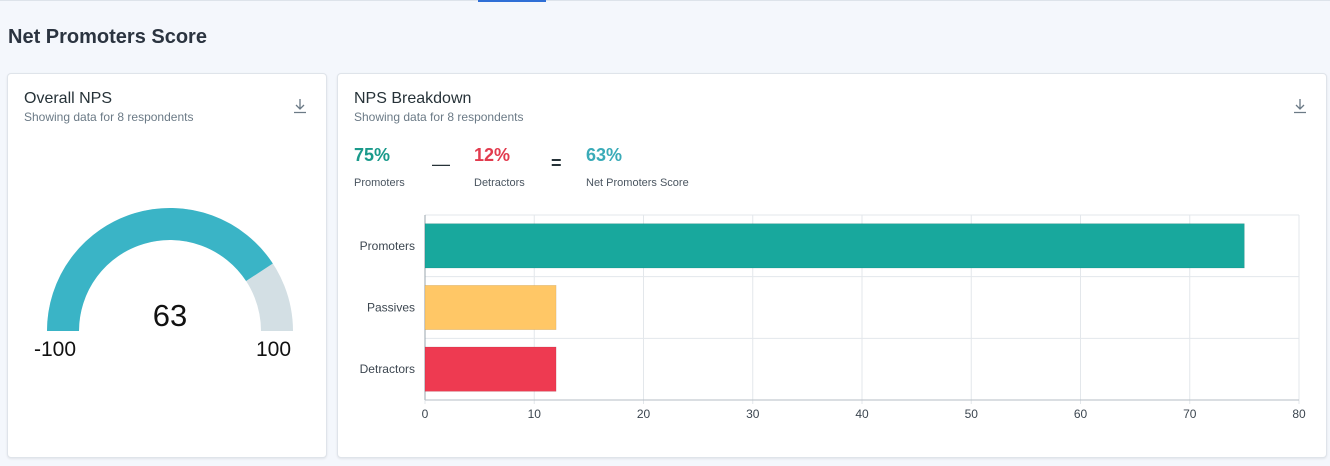  Describe the element at coordinates (274, 349) in the screenshot. I see `gauge-max-label: 100` at that location.